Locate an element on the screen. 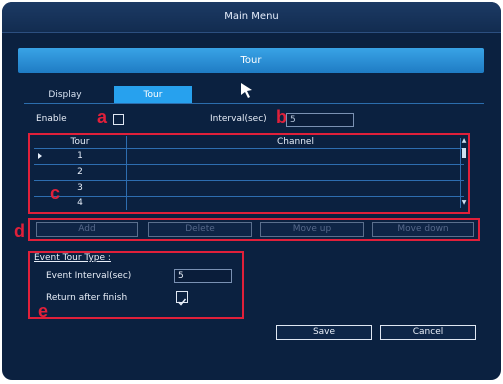 The width and height of the screenshot is (503, 384). move-down-button: Move down is located at coordinates (423, 229).